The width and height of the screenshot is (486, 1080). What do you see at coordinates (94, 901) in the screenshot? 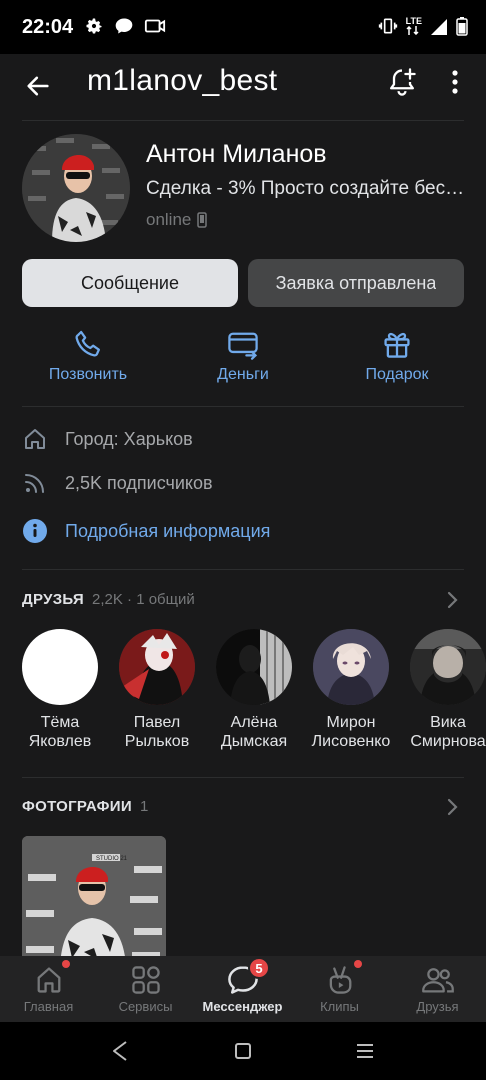
I see `photo-thumbnail: STUDIO 21` at bounding box center [94, 901].